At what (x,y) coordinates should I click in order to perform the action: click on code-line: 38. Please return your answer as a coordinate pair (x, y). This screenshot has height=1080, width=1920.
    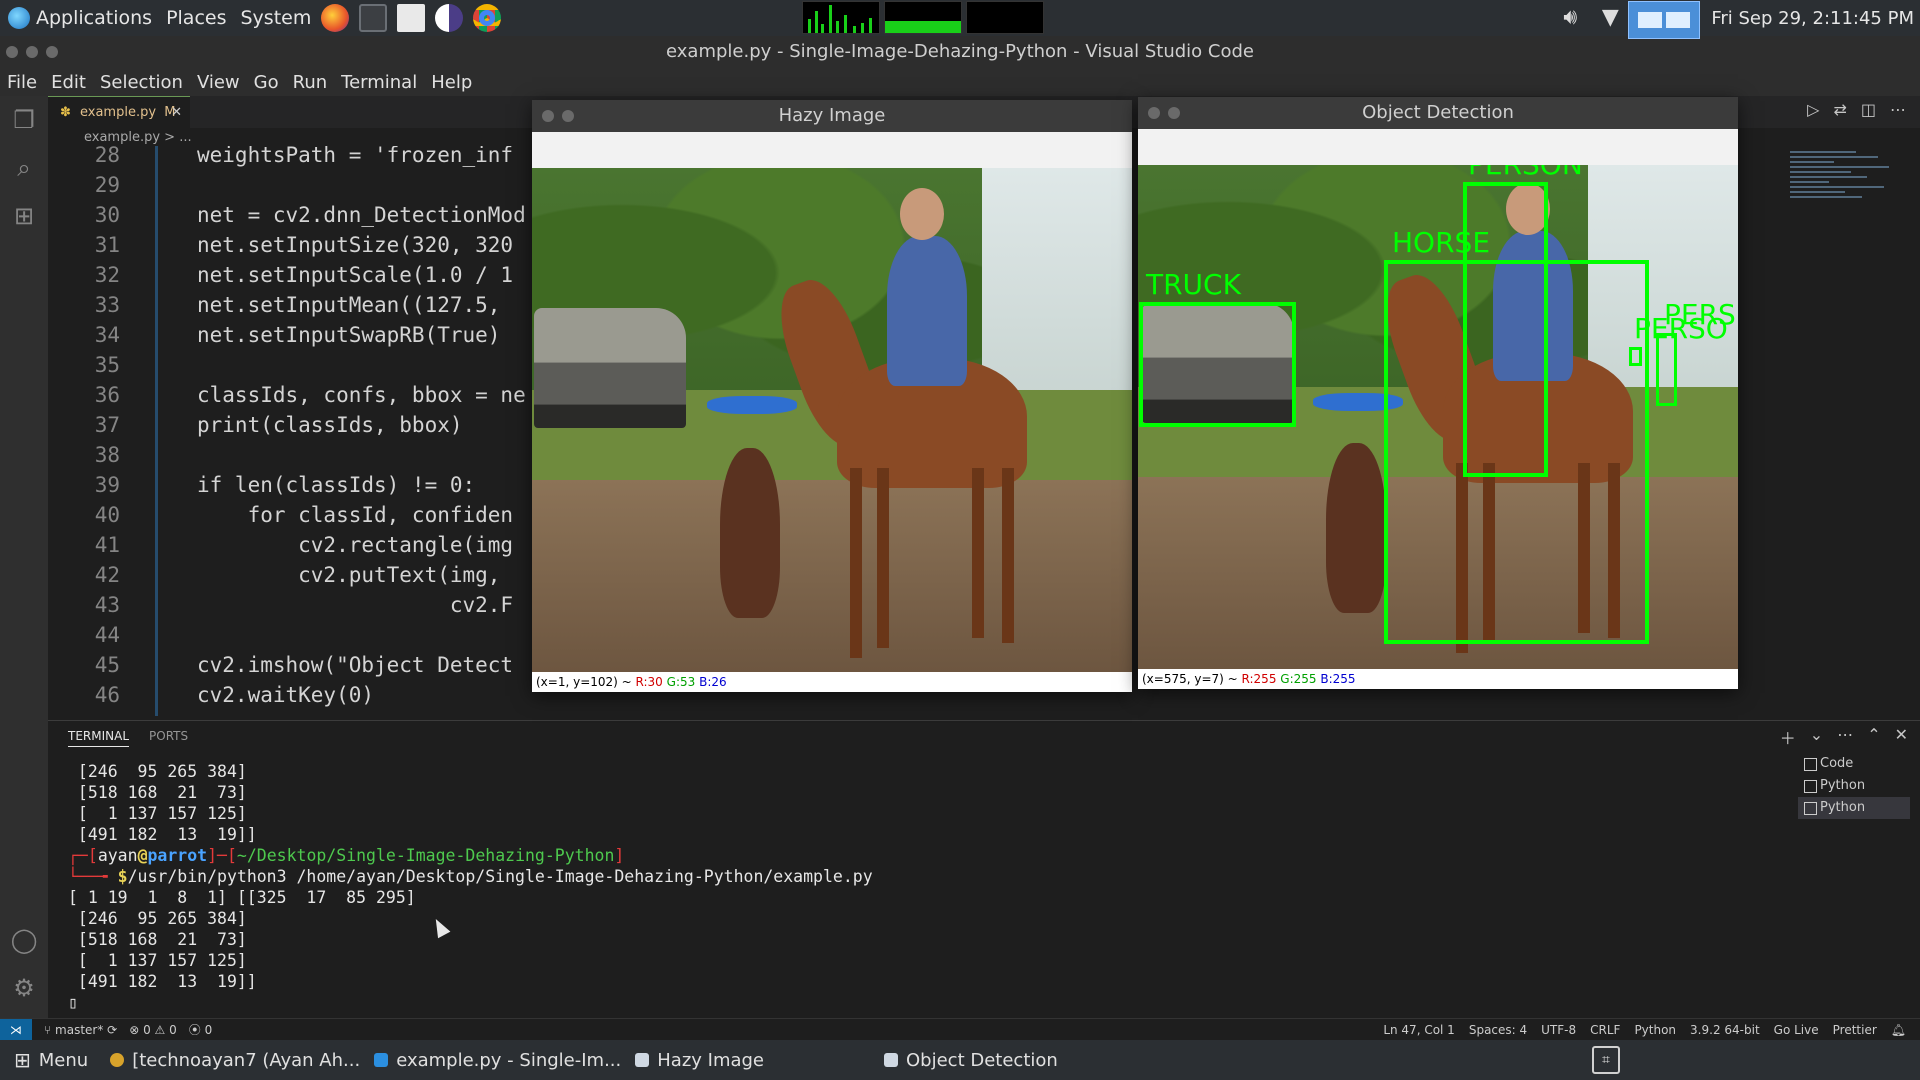
    Looking at the image, I should click on (84, 455).